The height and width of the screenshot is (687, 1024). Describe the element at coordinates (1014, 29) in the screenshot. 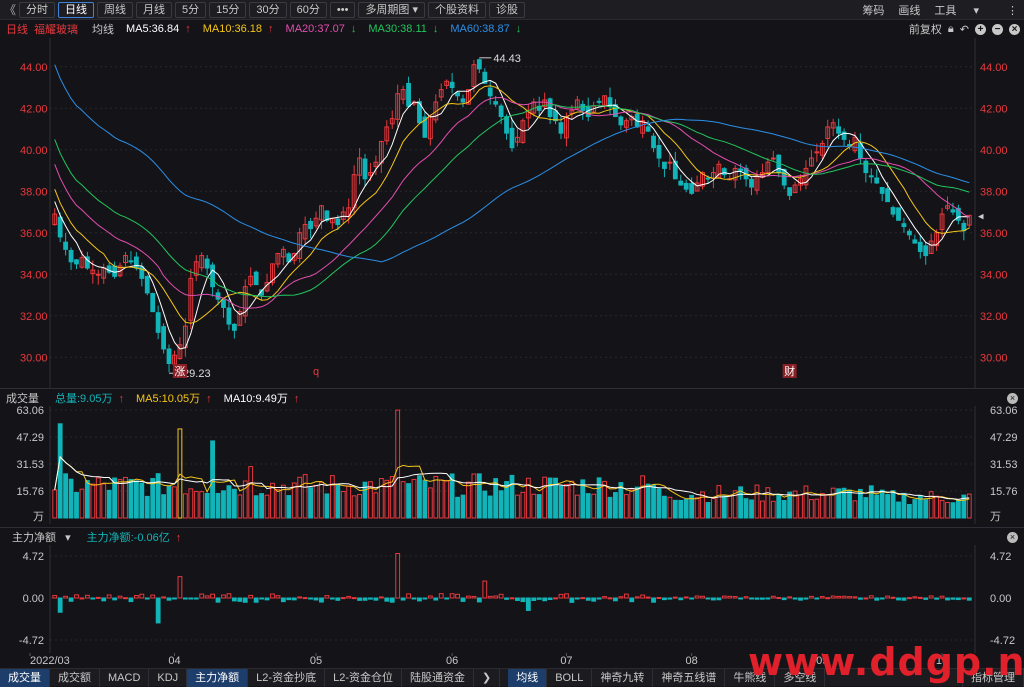

I see `close-icon: ×` at that location.